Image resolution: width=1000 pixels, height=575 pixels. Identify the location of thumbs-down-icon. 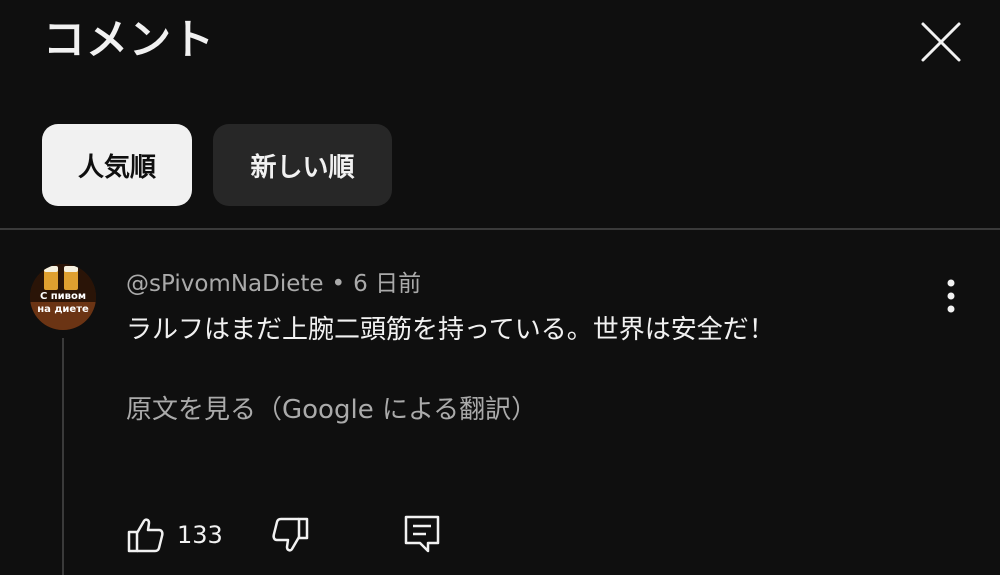
(290, 534).